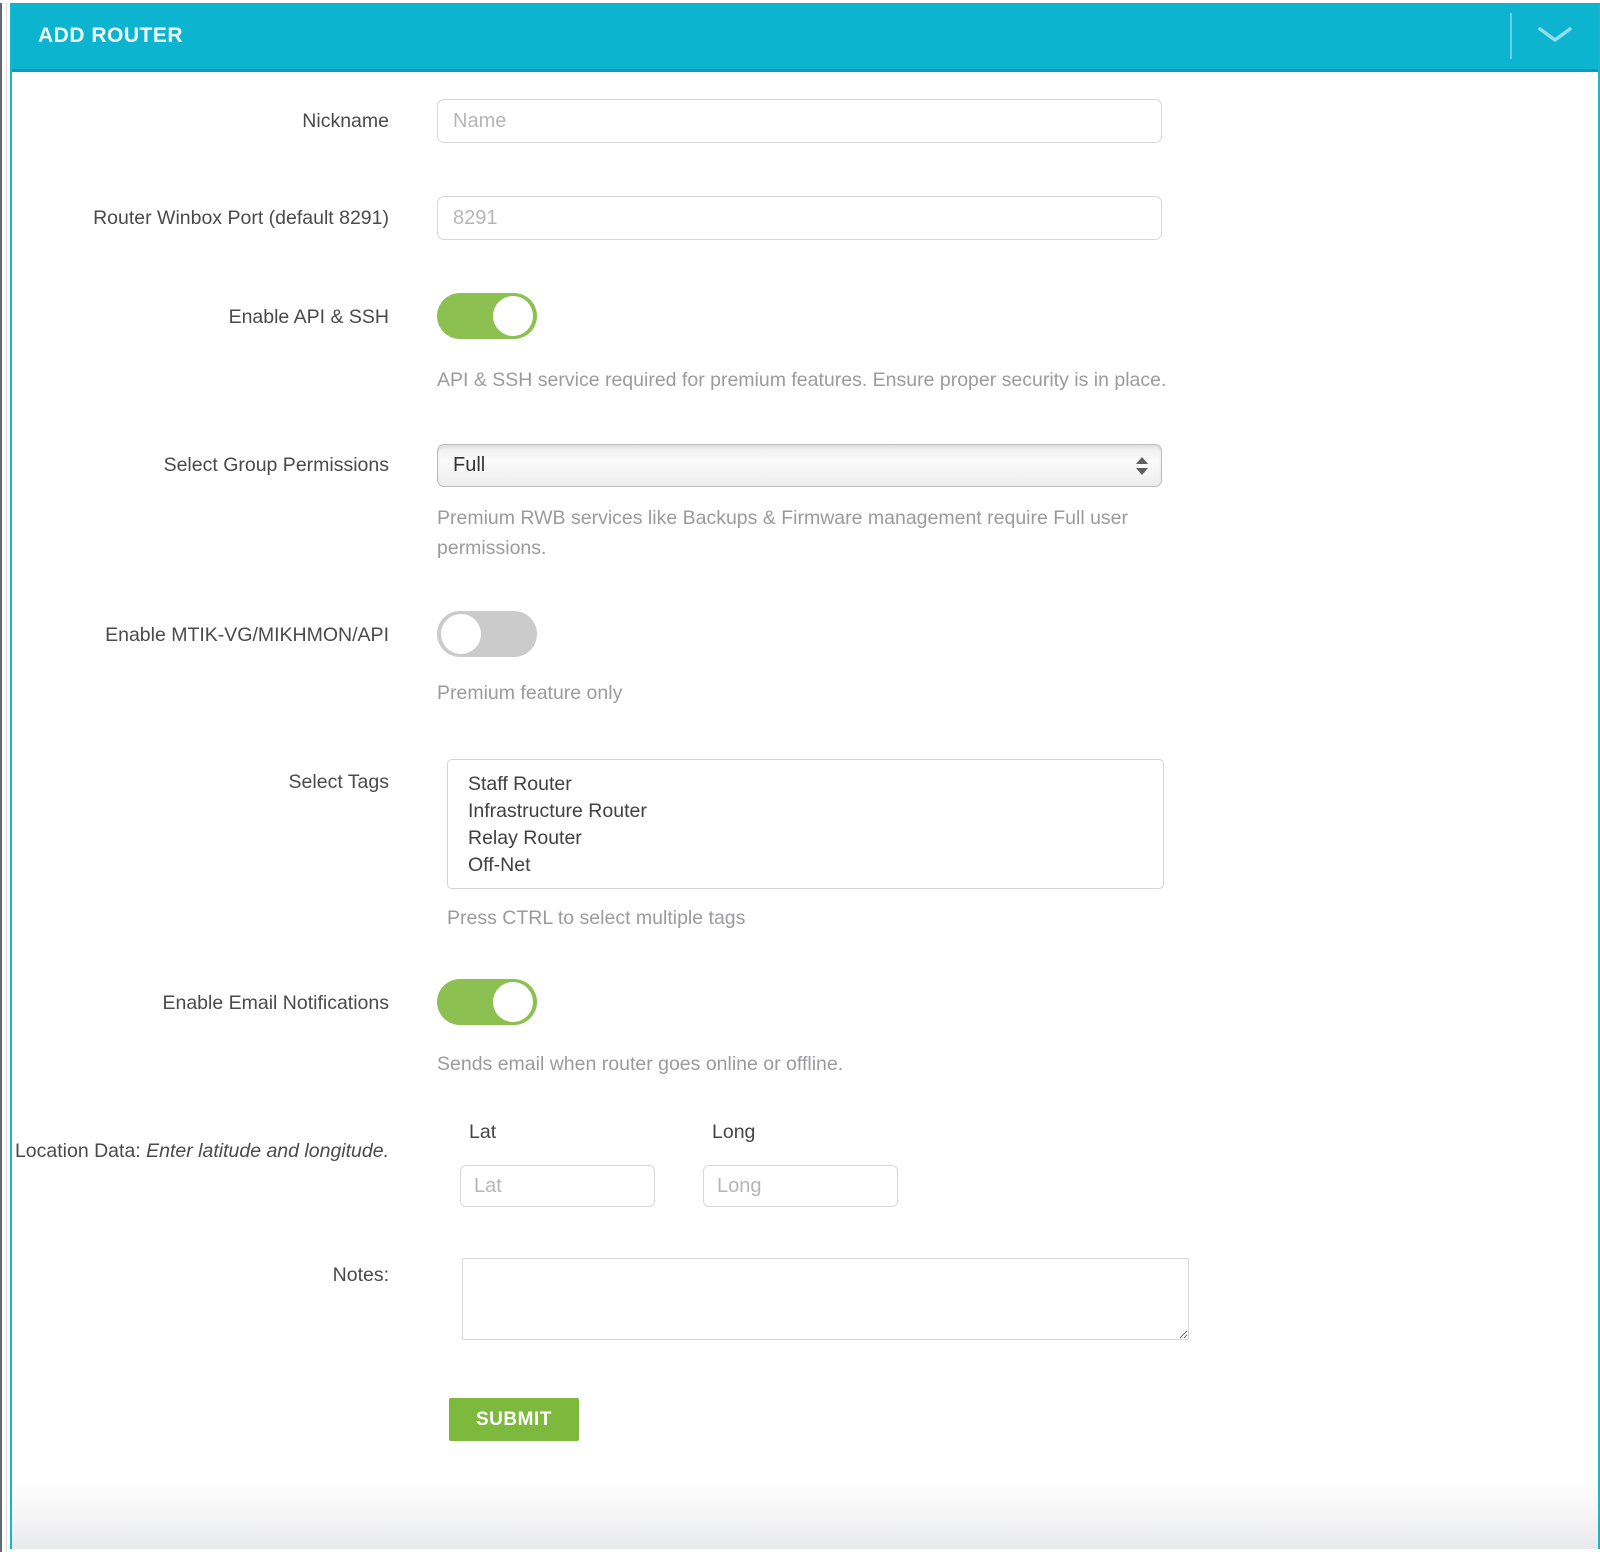 Image resolution: width=1600 pixels, height=1552 pixels. I want to click on email-notifications-label: Enable Email Notifications, so click(275, 1003).